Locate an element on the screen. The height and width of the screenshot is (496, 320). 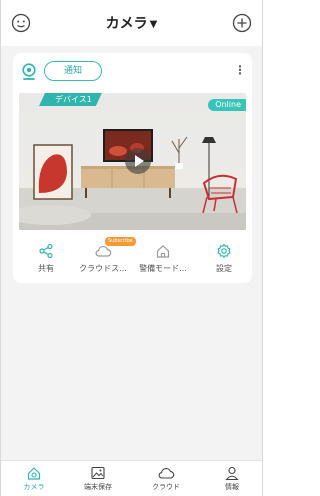
bottom-tab-bar: カメラ 端末保存 クラウド 情報 is located at coordinates (131, 478).